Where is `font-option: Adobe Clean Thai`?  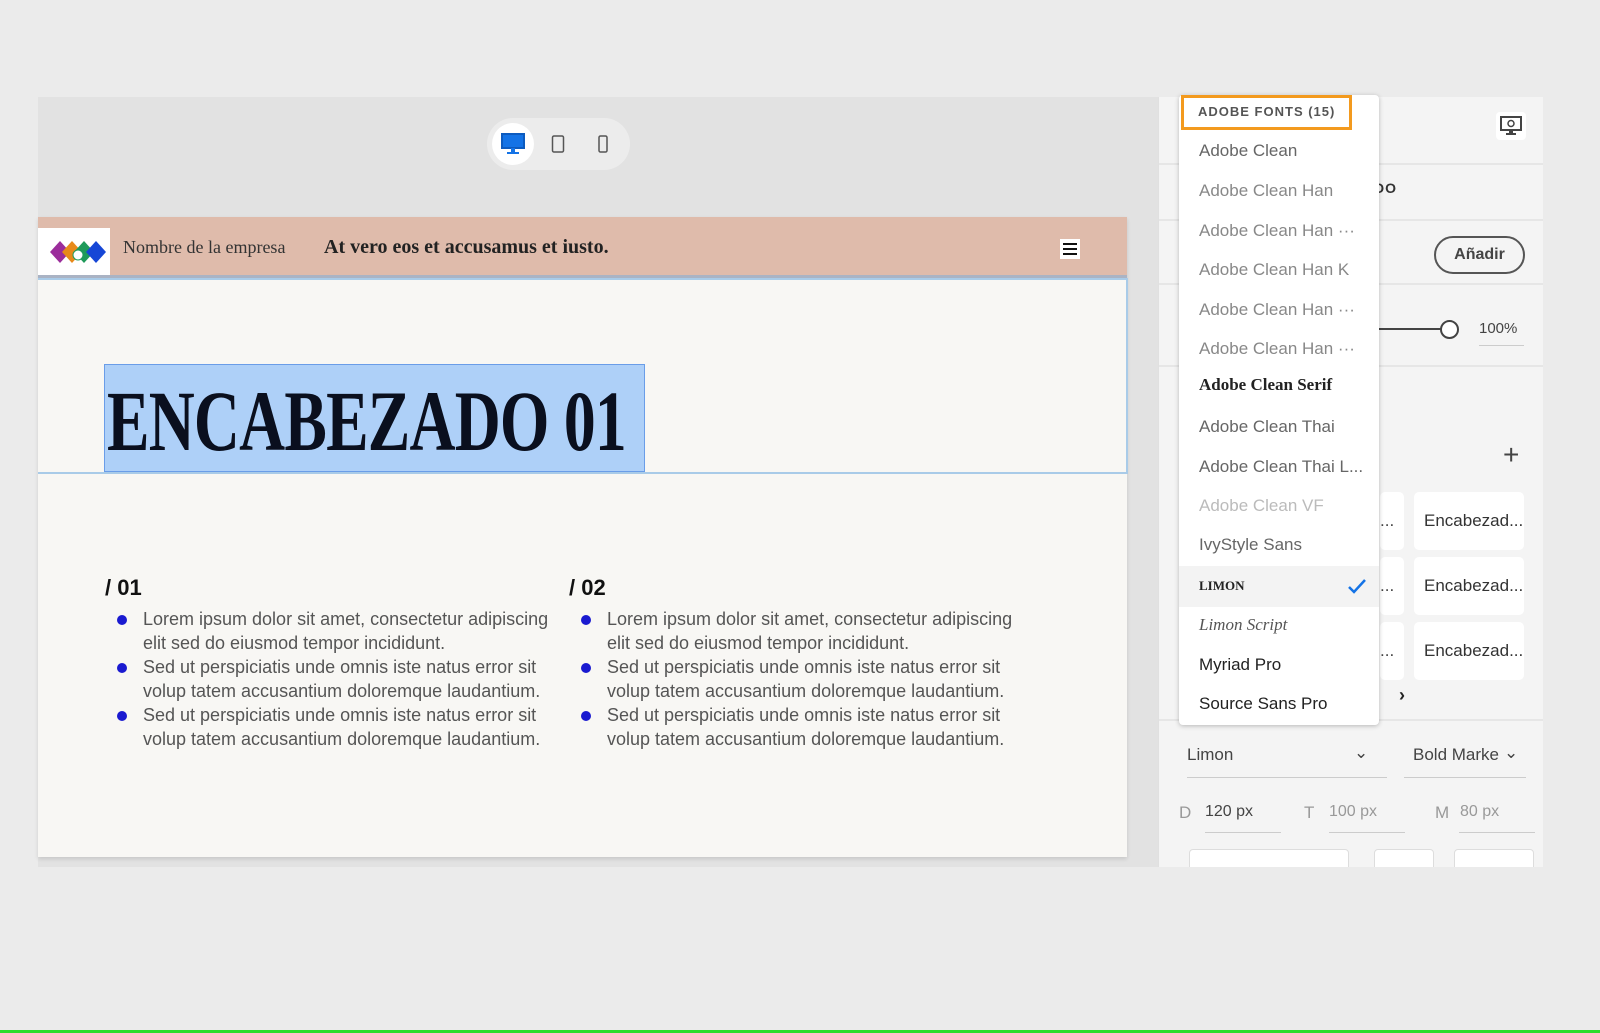
font-option: Adobe Clean Thai is located at coordinates (1279, 427).